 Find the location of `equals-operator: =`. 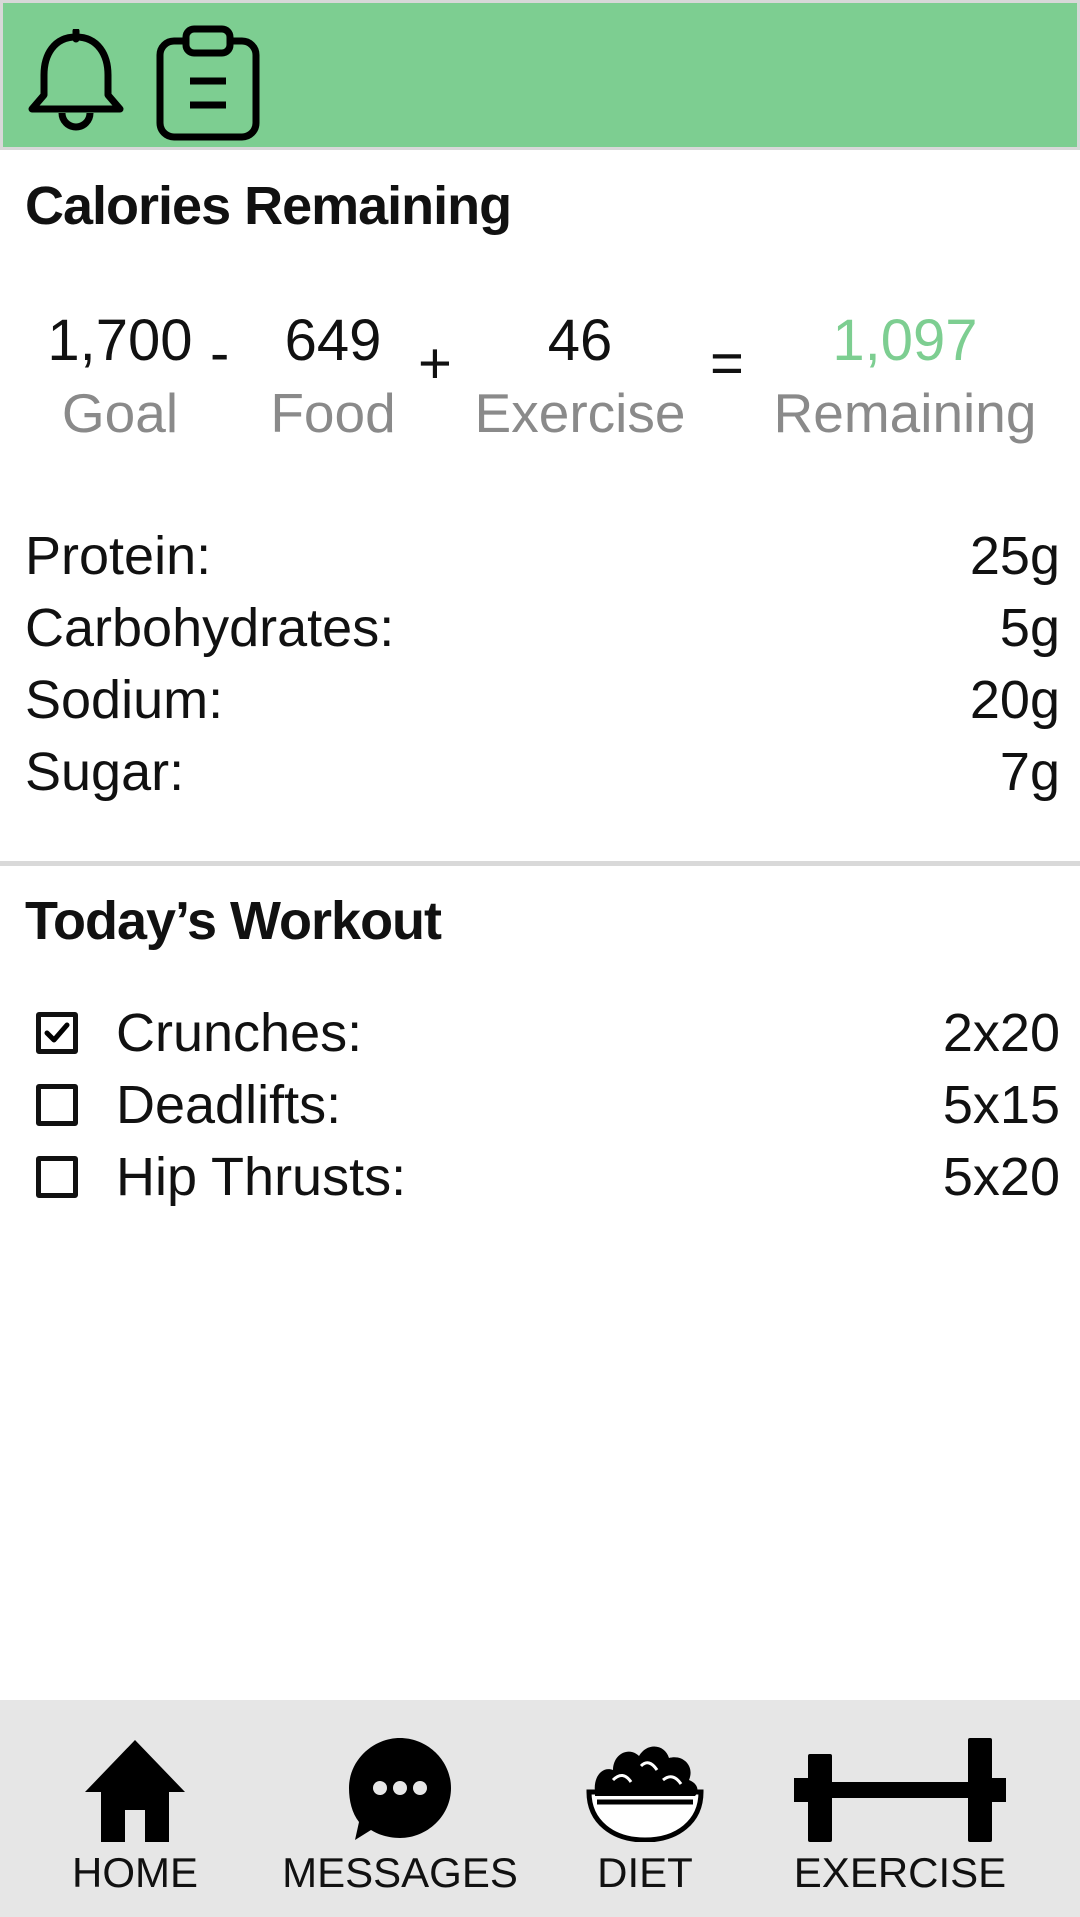

equals-operator: = is located at coordinates (727, 363).